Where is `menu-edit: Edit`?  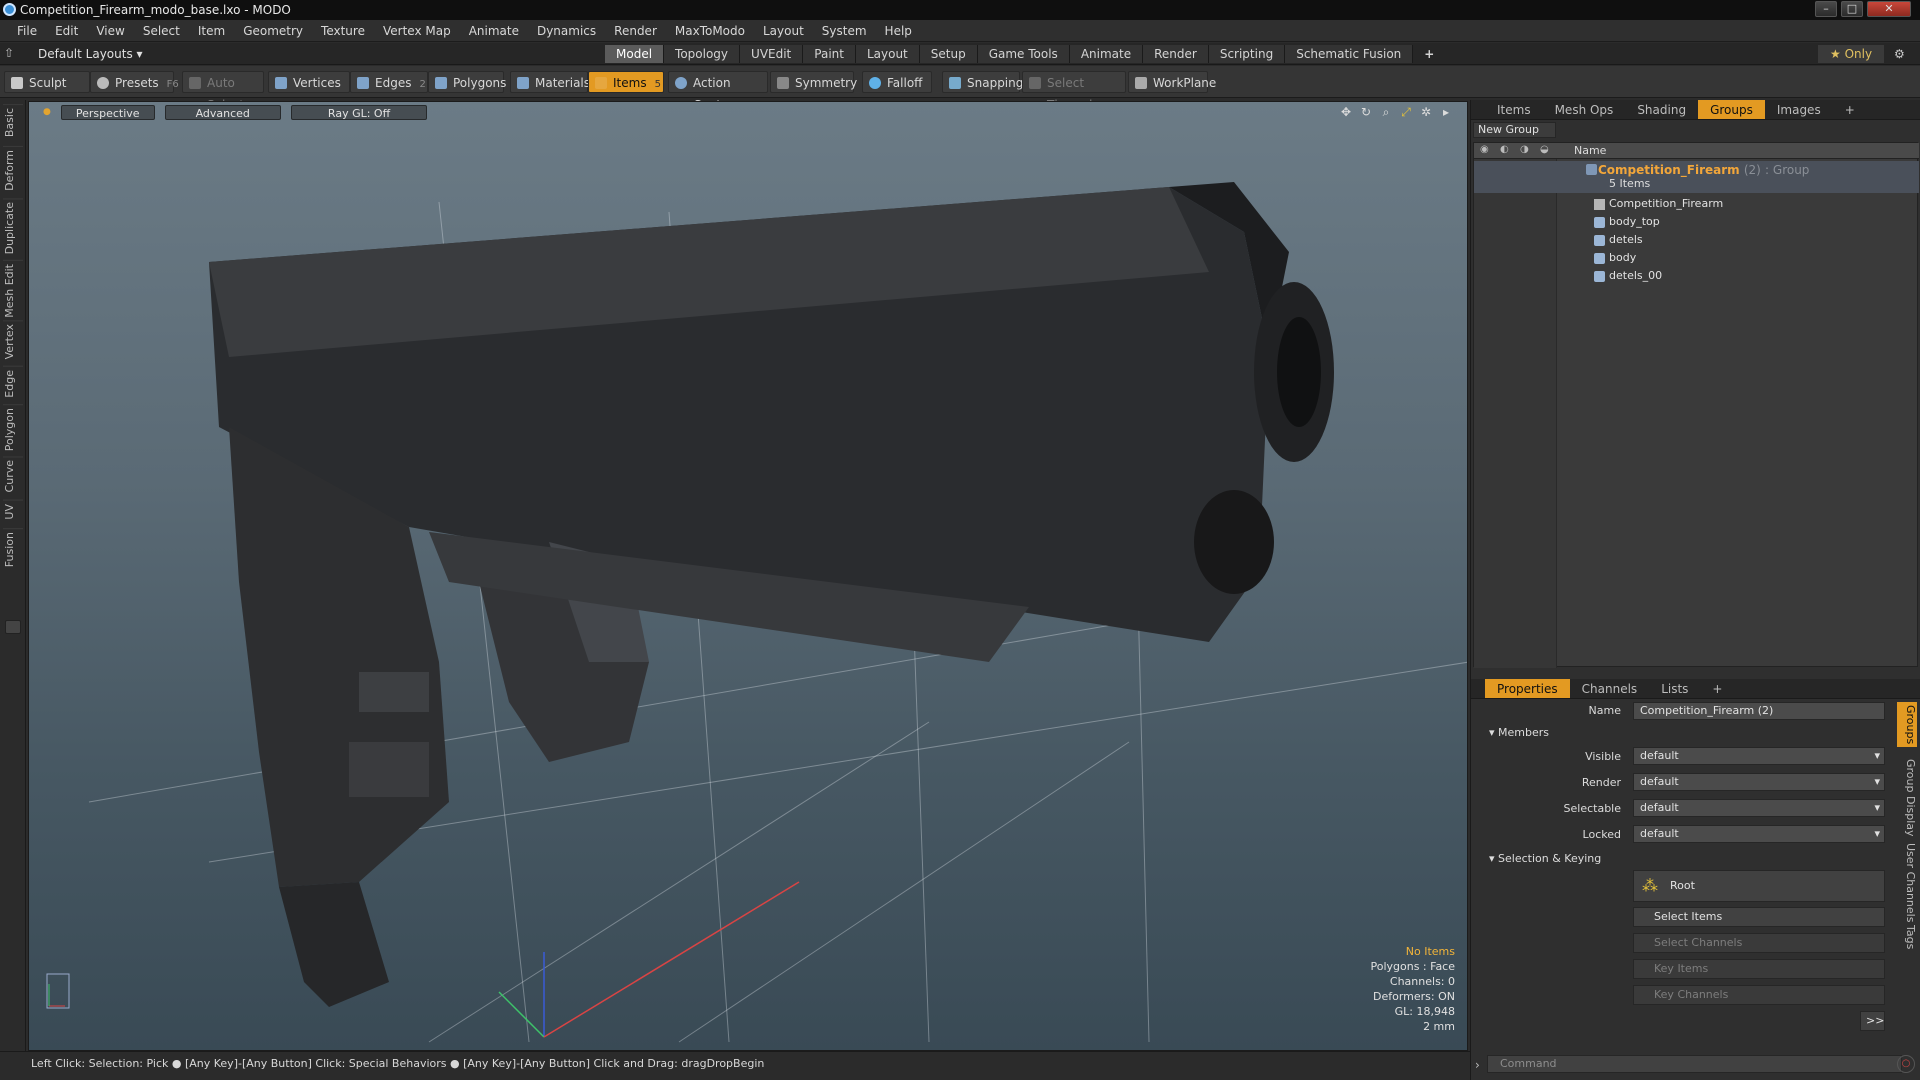
menu-edit: Edit is located at coordinates (66, 31).